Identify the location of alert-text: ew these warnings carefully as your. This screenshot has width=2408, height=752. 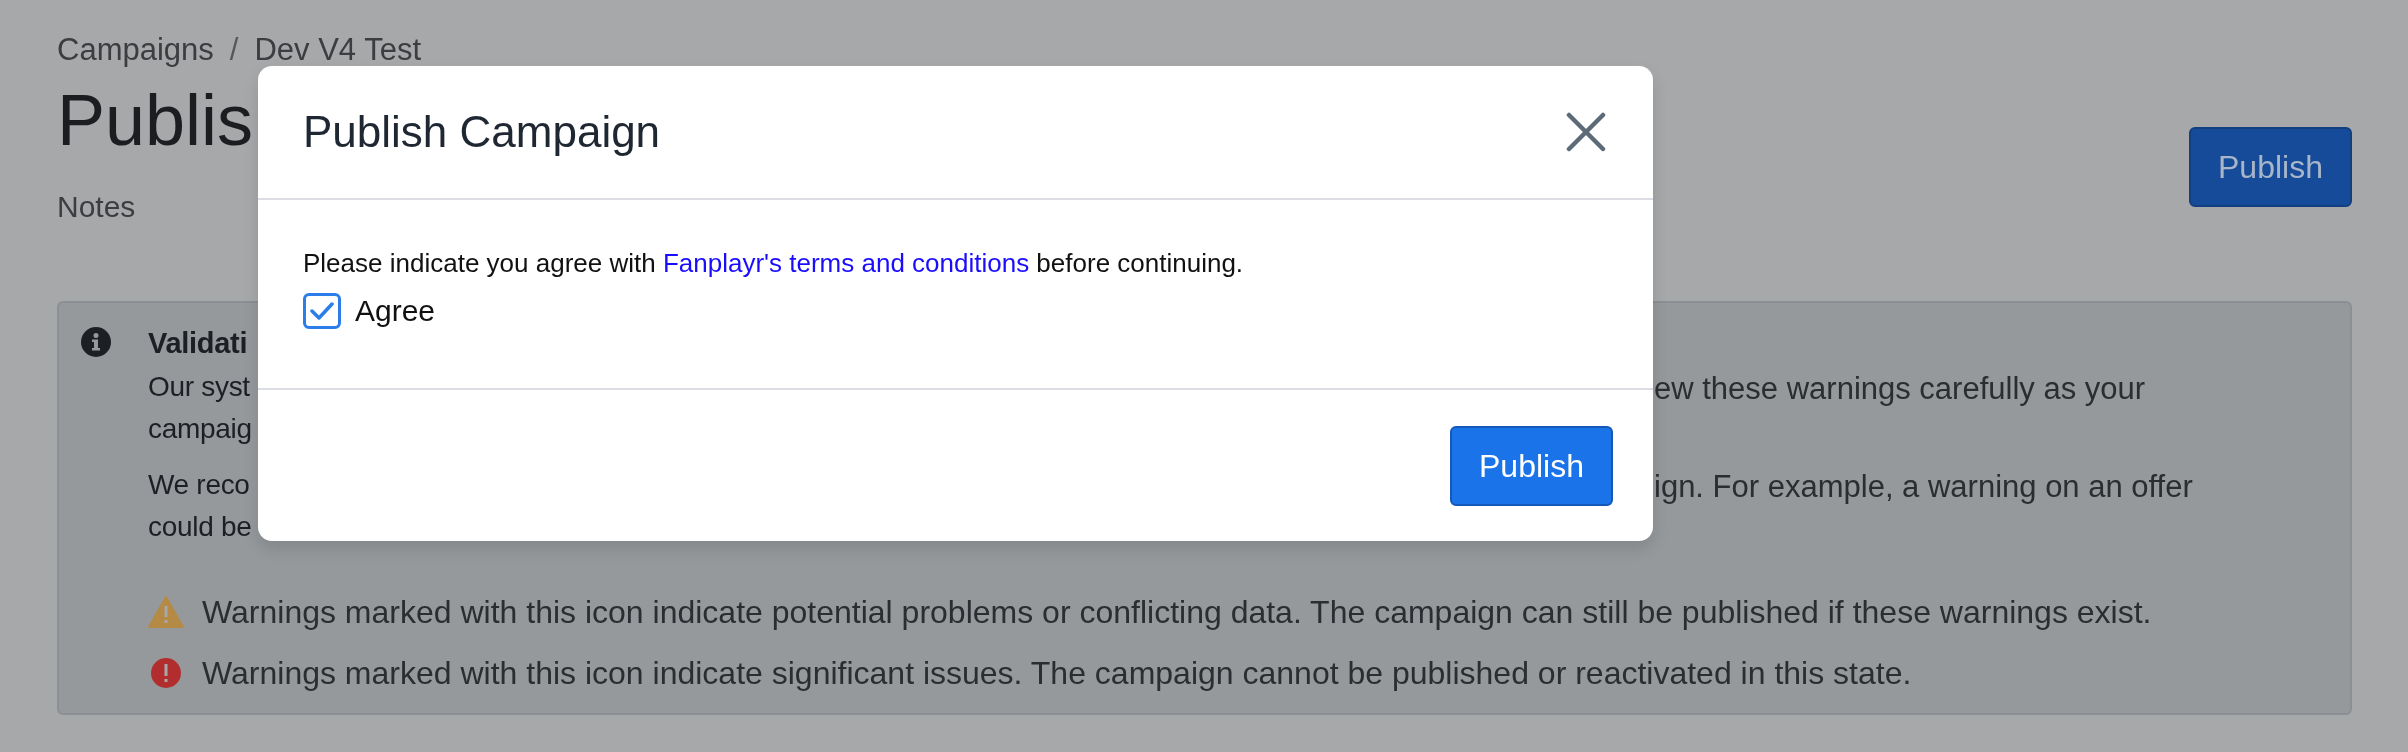
(1900, 389).